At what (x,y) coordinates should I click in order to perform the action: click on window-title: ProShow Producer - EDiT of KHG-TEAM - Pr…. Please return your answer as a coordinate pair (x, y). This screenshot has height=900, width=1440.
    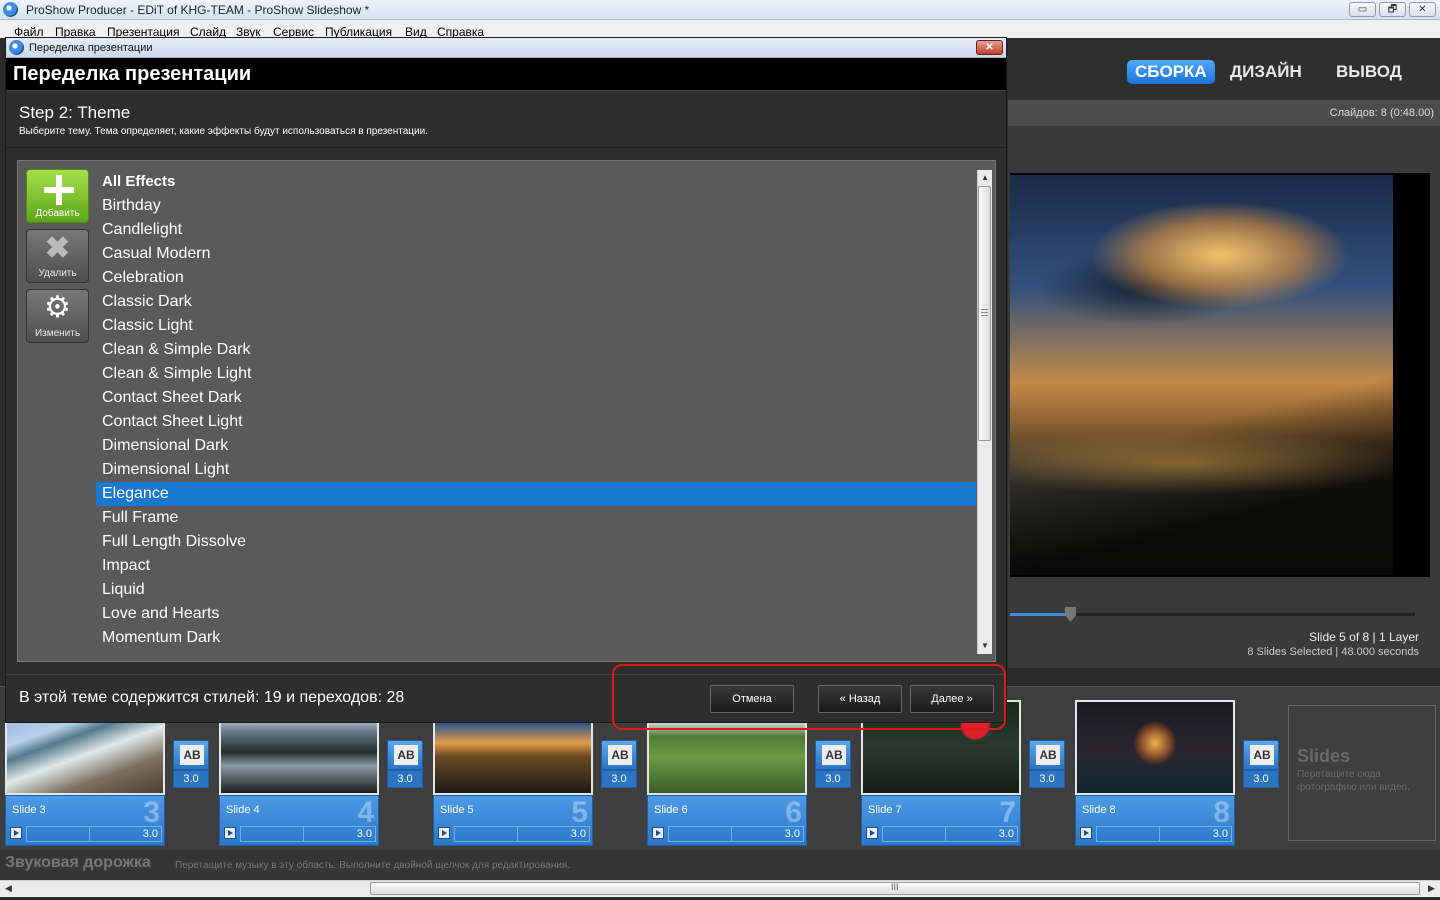
    Looking at the image, I should click on (198, 10).